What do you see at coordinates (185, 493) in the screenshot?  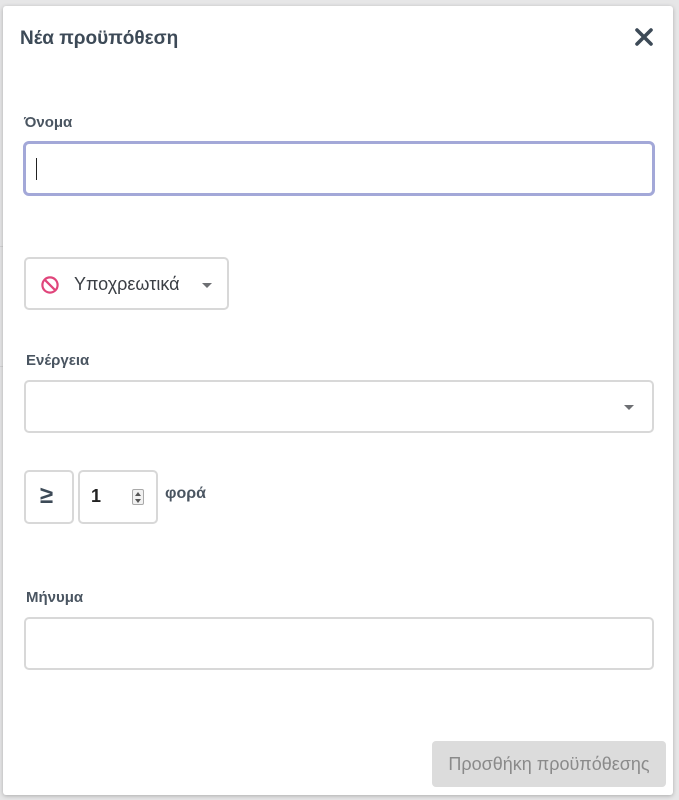 I see `count-unit-label: φορά` at bounding box center [185, 493].